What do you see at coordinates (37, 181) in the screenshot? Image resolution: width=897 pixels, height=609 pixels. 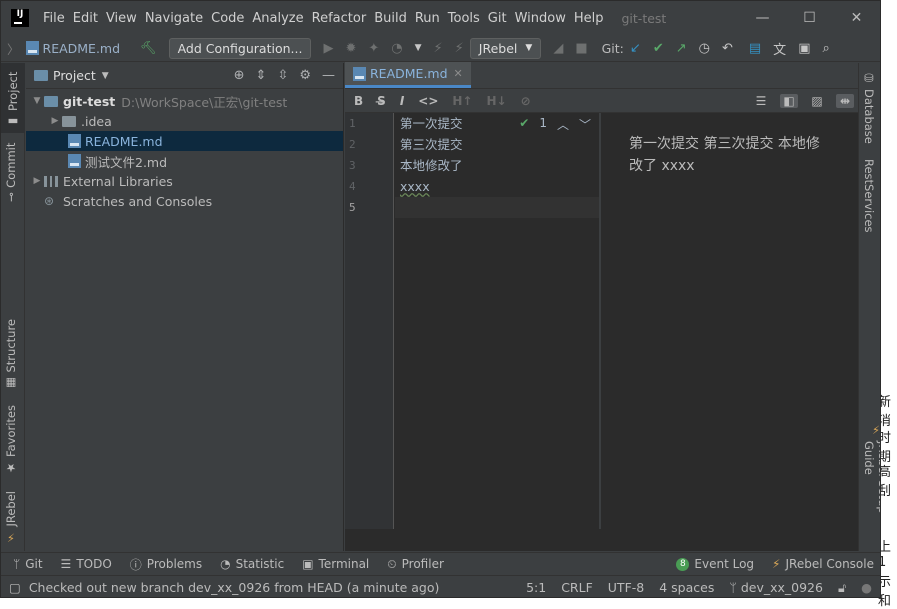 I see `chevron-right-icon: ▶` at bounding box center [37, 181].